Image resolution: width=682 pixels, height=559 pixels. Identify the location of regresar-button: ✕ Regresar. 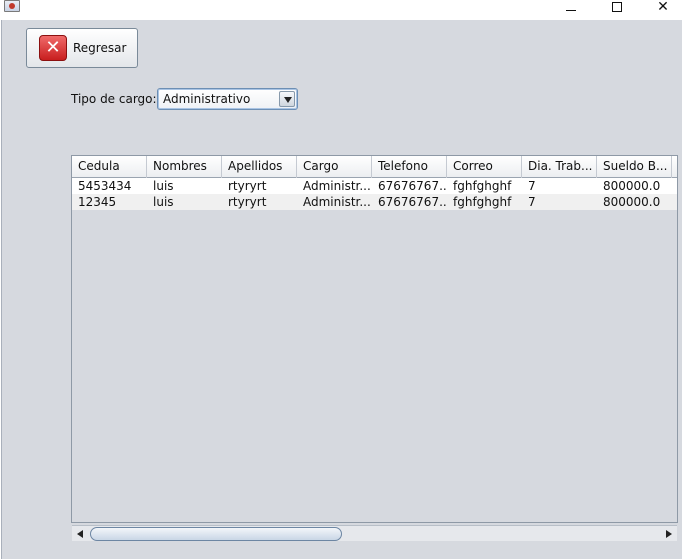
(82, 48).